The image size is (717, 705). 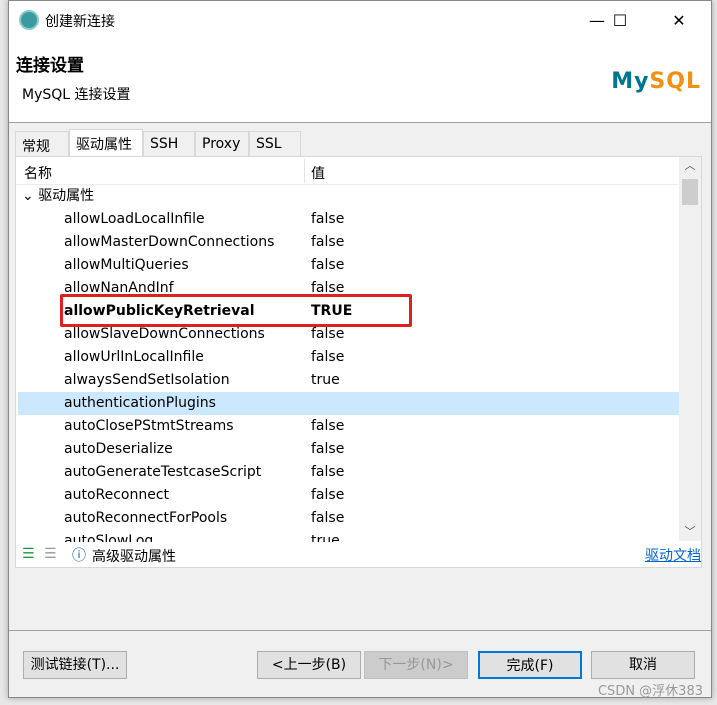 What do you see at coordinates (620, 21) in the screenshot?
I see `maximize-button: ☐` at bounding box center [620, 21].